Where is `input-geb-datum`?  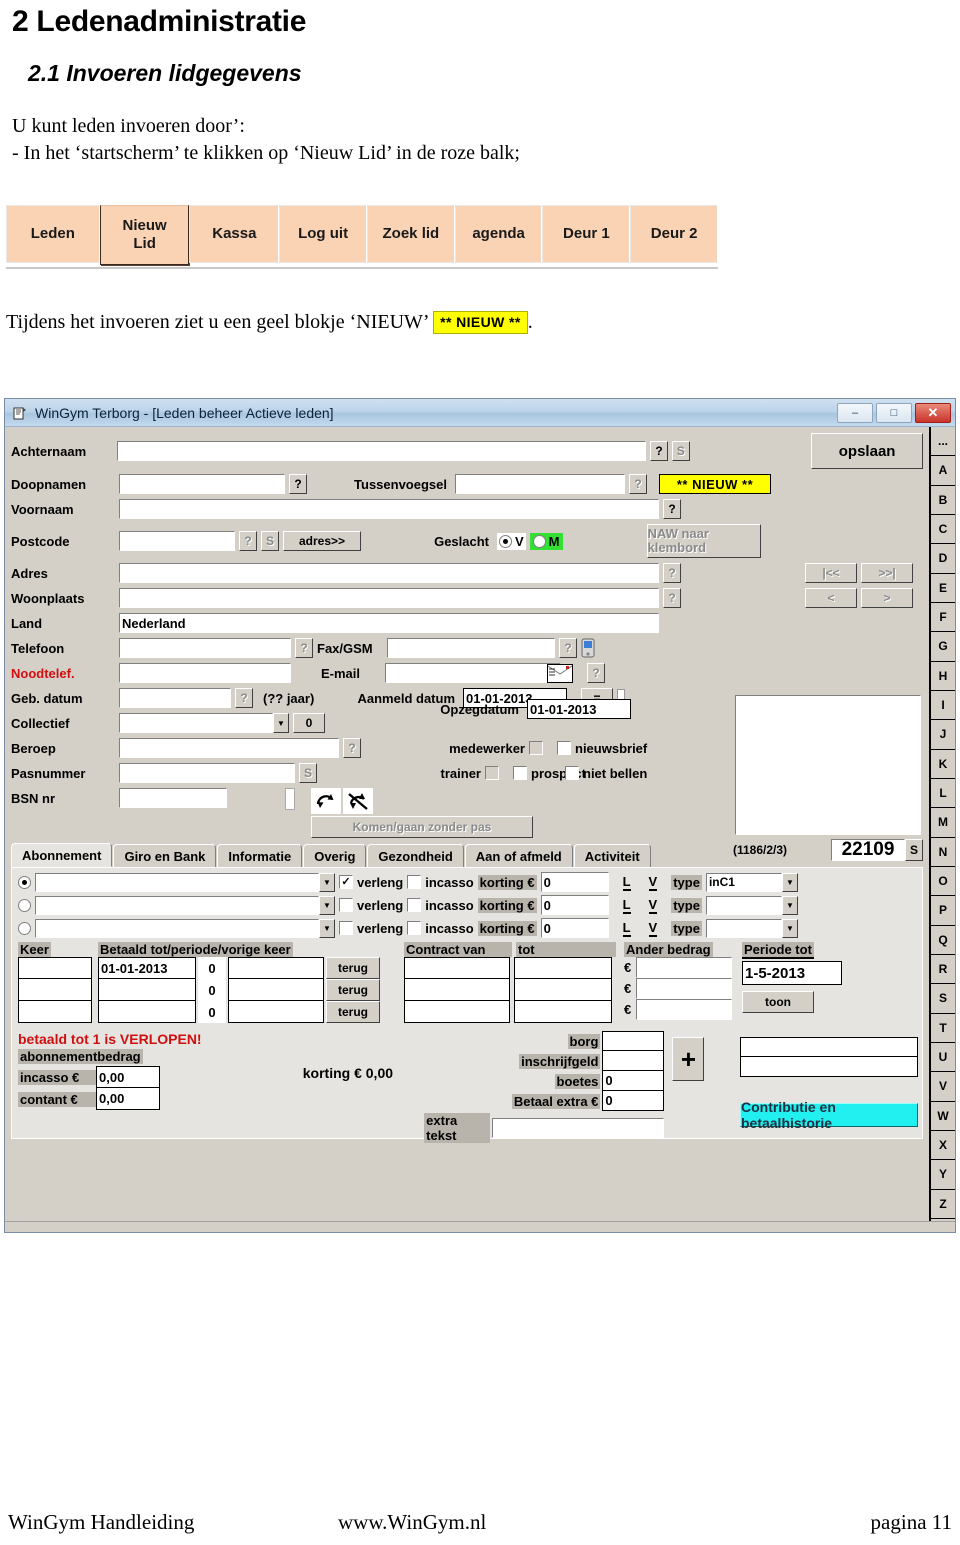
input-geb-datum is located at coordinates (175, 698).